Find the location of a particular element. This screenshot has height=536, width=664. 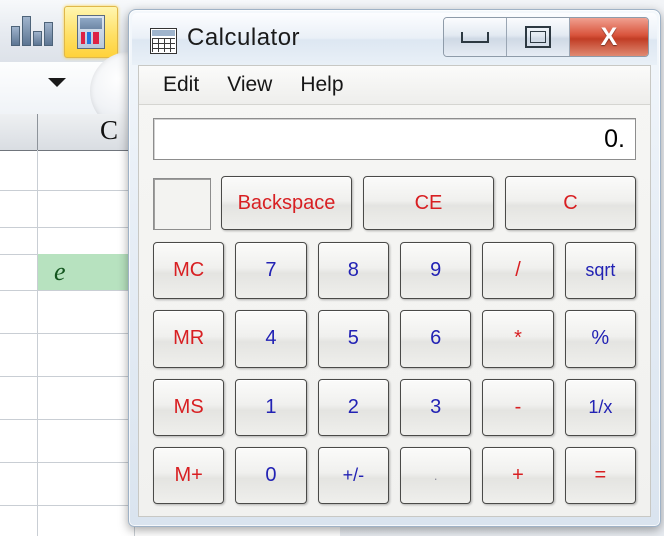

cell-value-e: e is located at coordinates (60, 271).